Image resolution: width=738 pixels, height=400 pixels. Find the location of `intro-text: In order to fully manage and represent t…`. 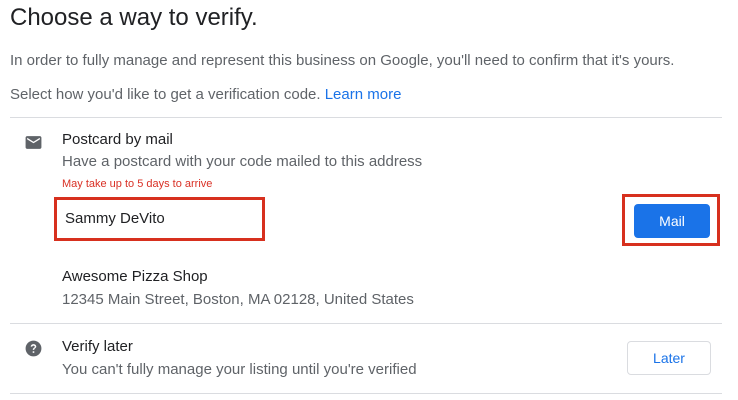

intro-text: In order to fully manage and represent t… is located at coordinates (342, 60).